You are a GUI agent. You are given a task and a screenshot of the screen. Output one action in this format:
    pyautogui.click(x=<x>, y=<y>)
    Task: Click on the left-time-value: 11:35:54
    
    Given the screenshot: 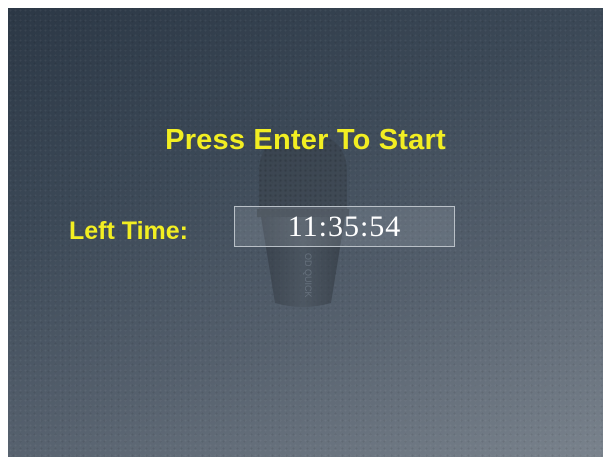 What is the action you would take?
    pyautogui.click(x=344, y=226)
    